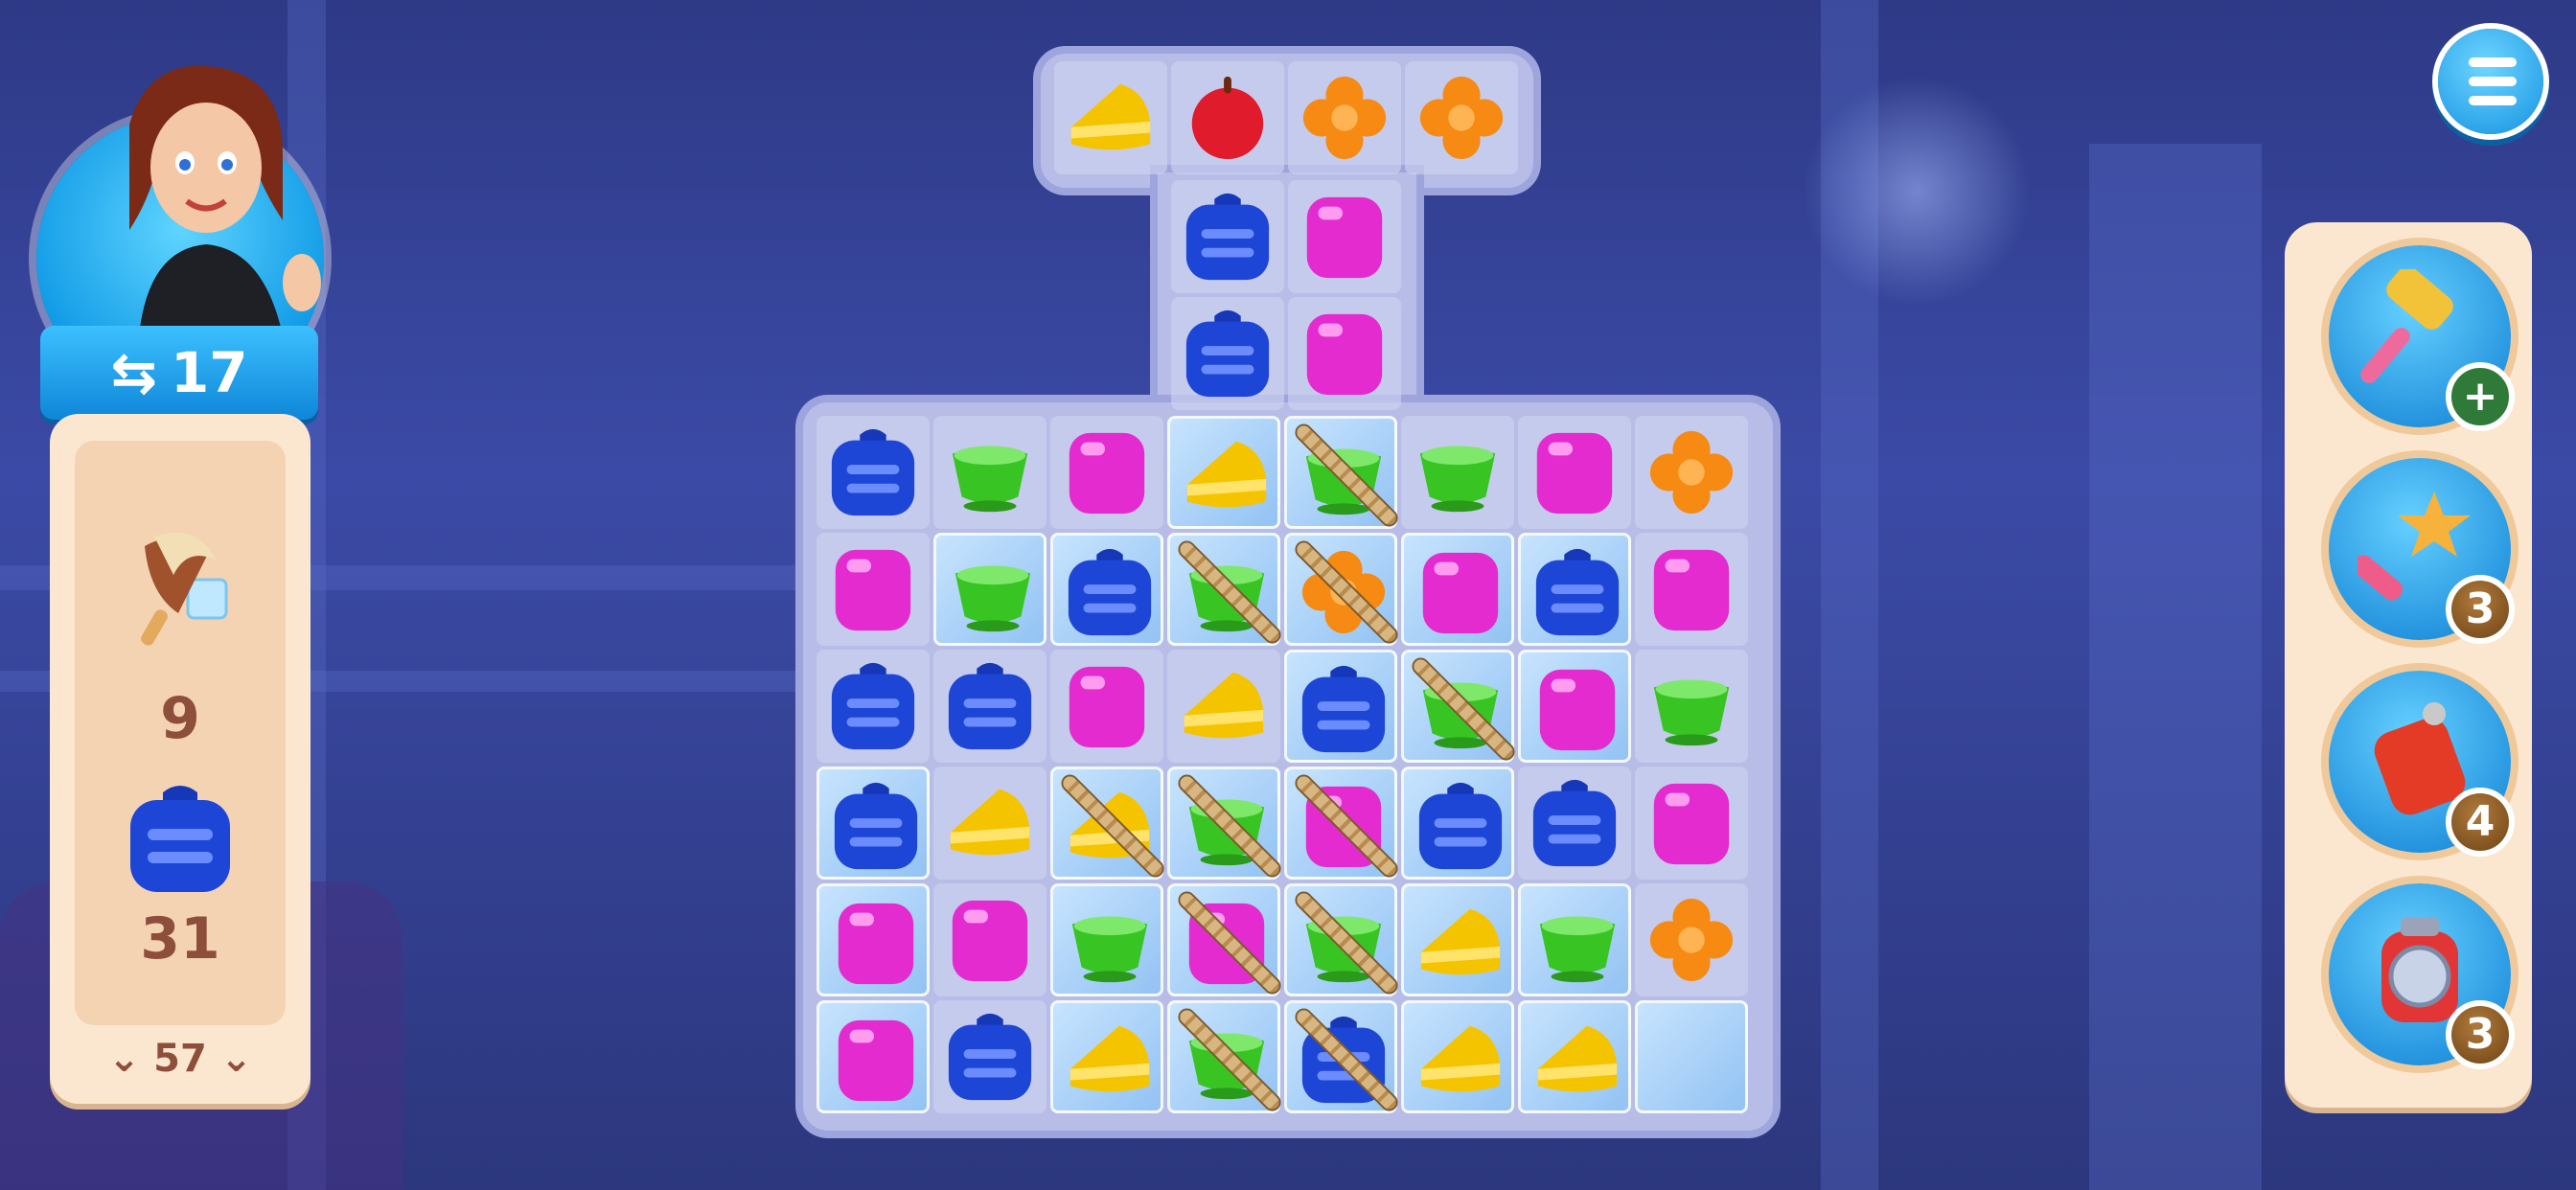 The width and height of the screenshot is (2576, 1190). What do you see at coordinates (2480, 823) in the screenshot?
I see `booster-count-badge: 4` at bounding box center [2480, 823].